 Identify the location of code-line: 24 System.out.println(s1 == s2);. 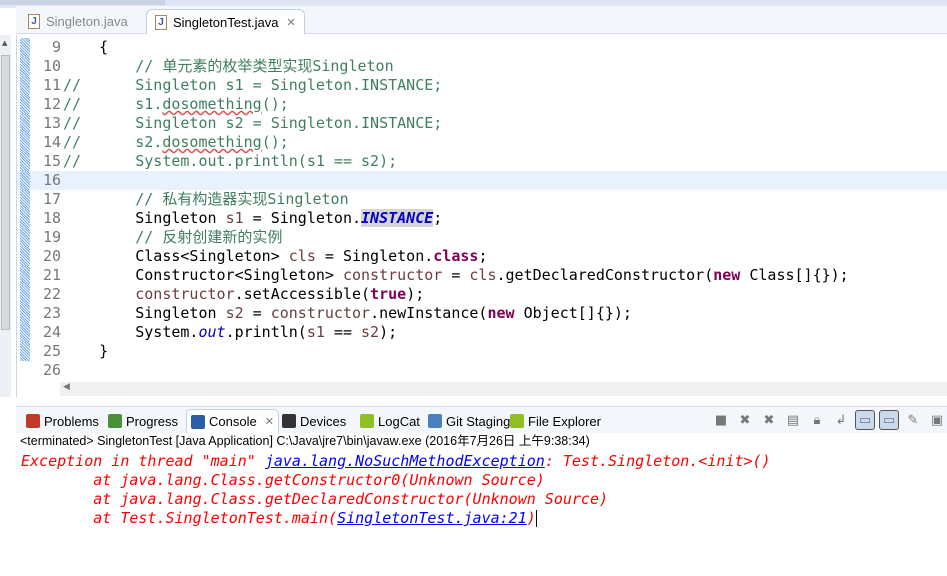
(482, 332).